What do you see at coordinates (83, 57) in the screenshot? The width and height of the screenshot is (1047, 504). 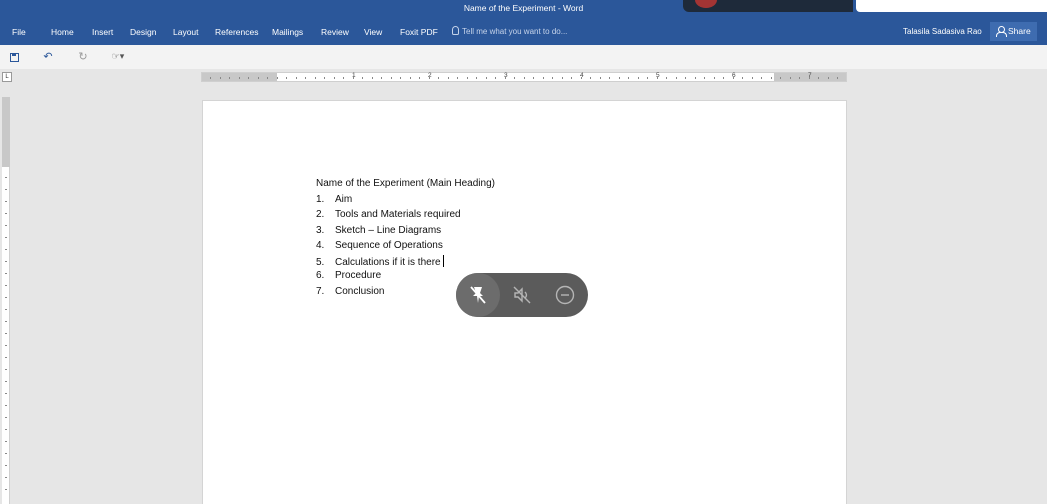 I see `redo-icon: ↻` at bounding box center [83, 57].